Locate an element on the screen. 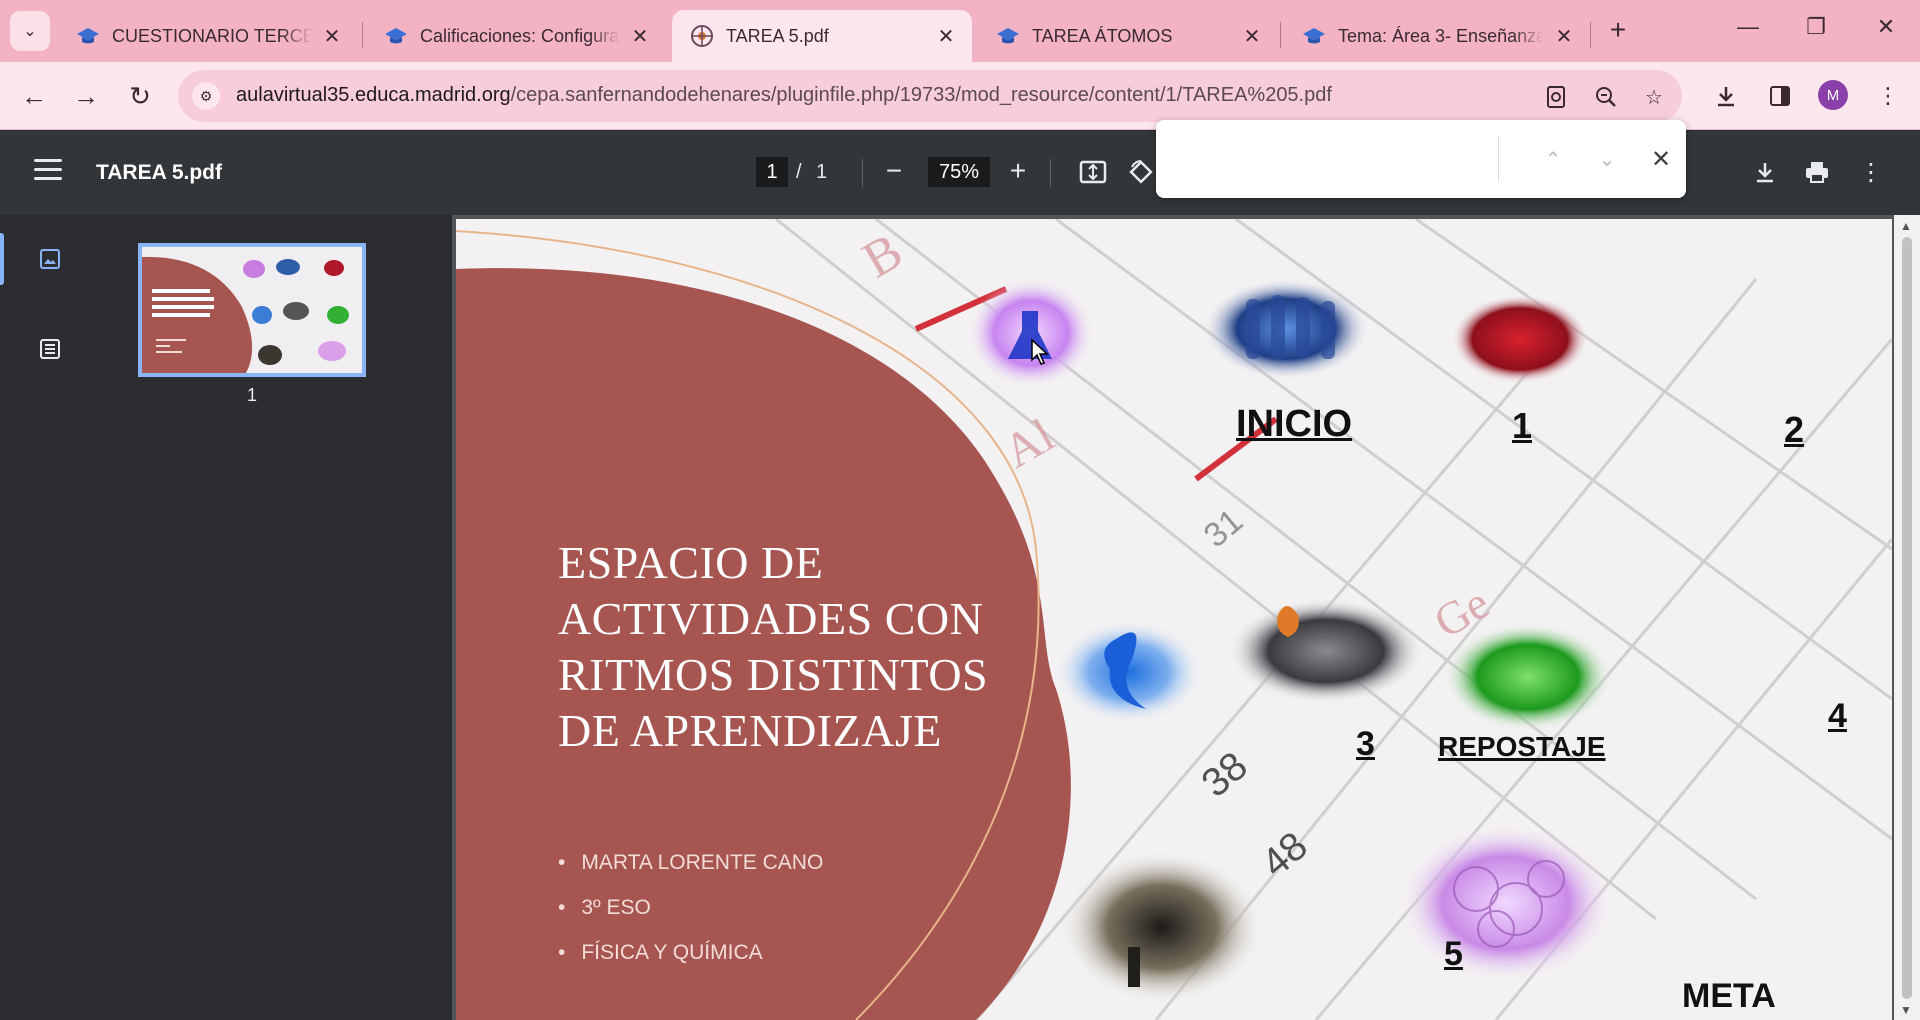 The width and height of the screenshot is (1920, 1020). thumbnails-tab is located at coordinates (50, 259).